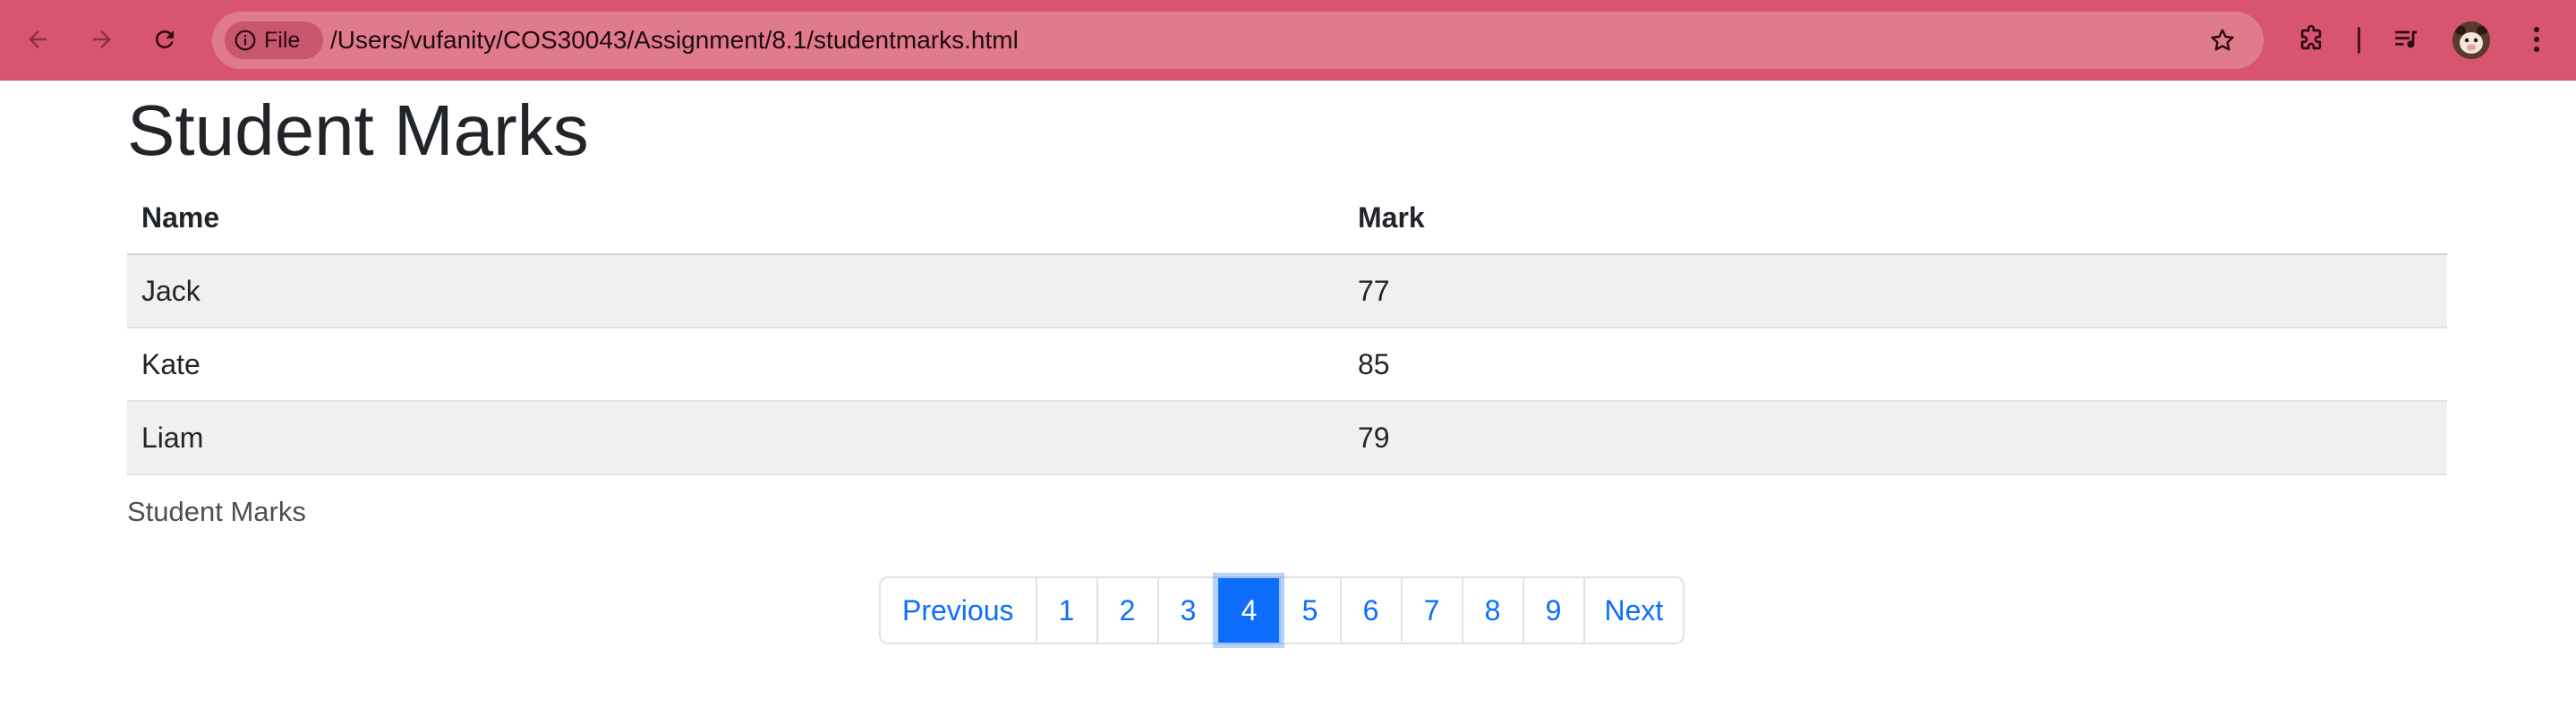  Describe the element at coordinates (1895, 438) in the screenshot. I see `student-mark-cell: 79` at that location.